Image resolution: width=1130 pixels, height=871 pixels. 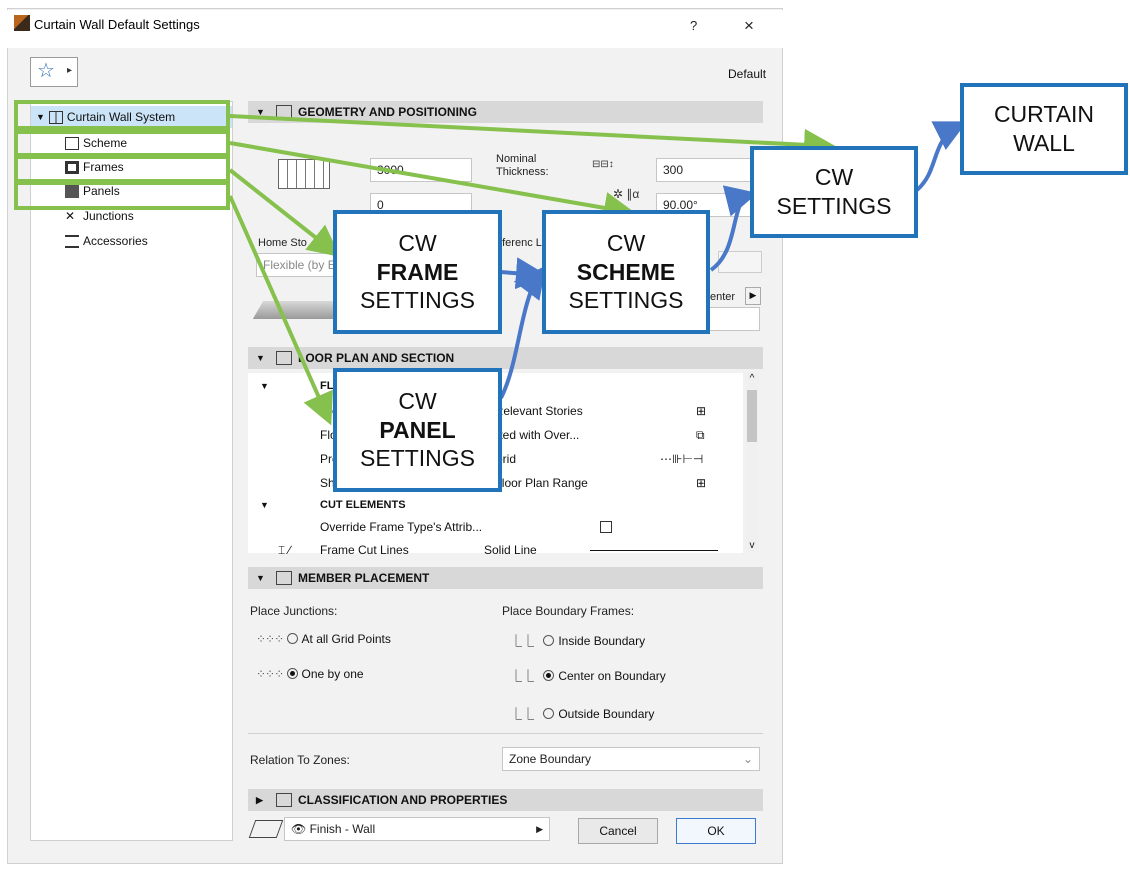 I want to click on callout-line: WALL, so click(x=1044, y=143).